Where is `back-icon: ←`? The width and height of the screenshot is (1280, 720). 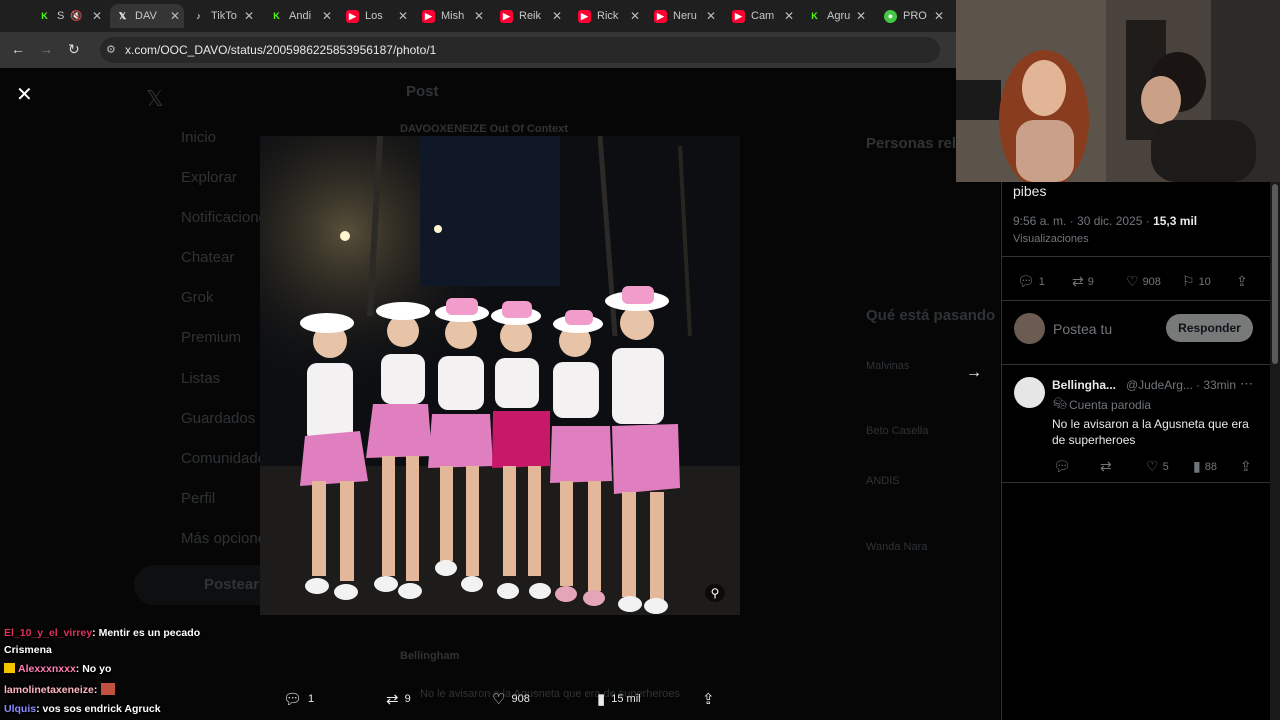
back-icon: ← is located at coordinates (18, 49).